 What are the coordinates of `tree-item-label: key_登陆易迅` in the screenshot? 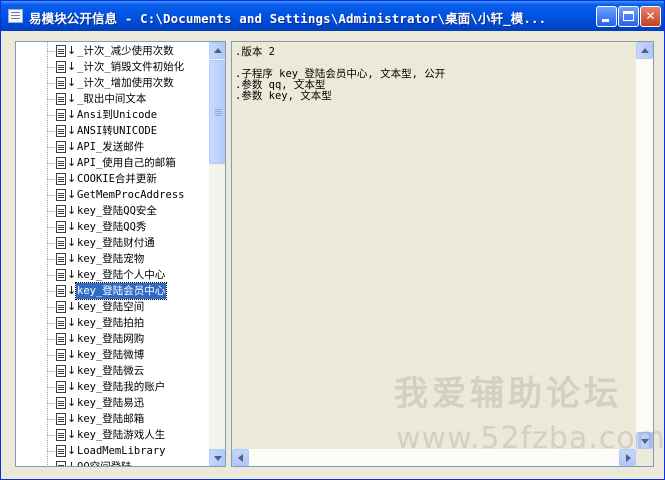 It's located at (111, 403).